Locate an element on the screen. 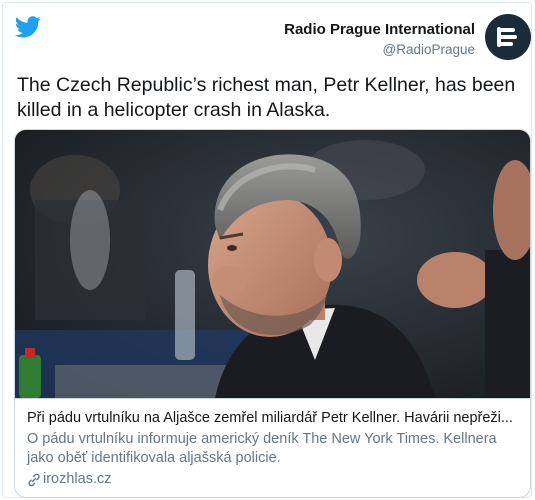 This screenshot has height=500, width=535. link-card-domain-text: irozhlas.cz is located at coordinates (77, 479).